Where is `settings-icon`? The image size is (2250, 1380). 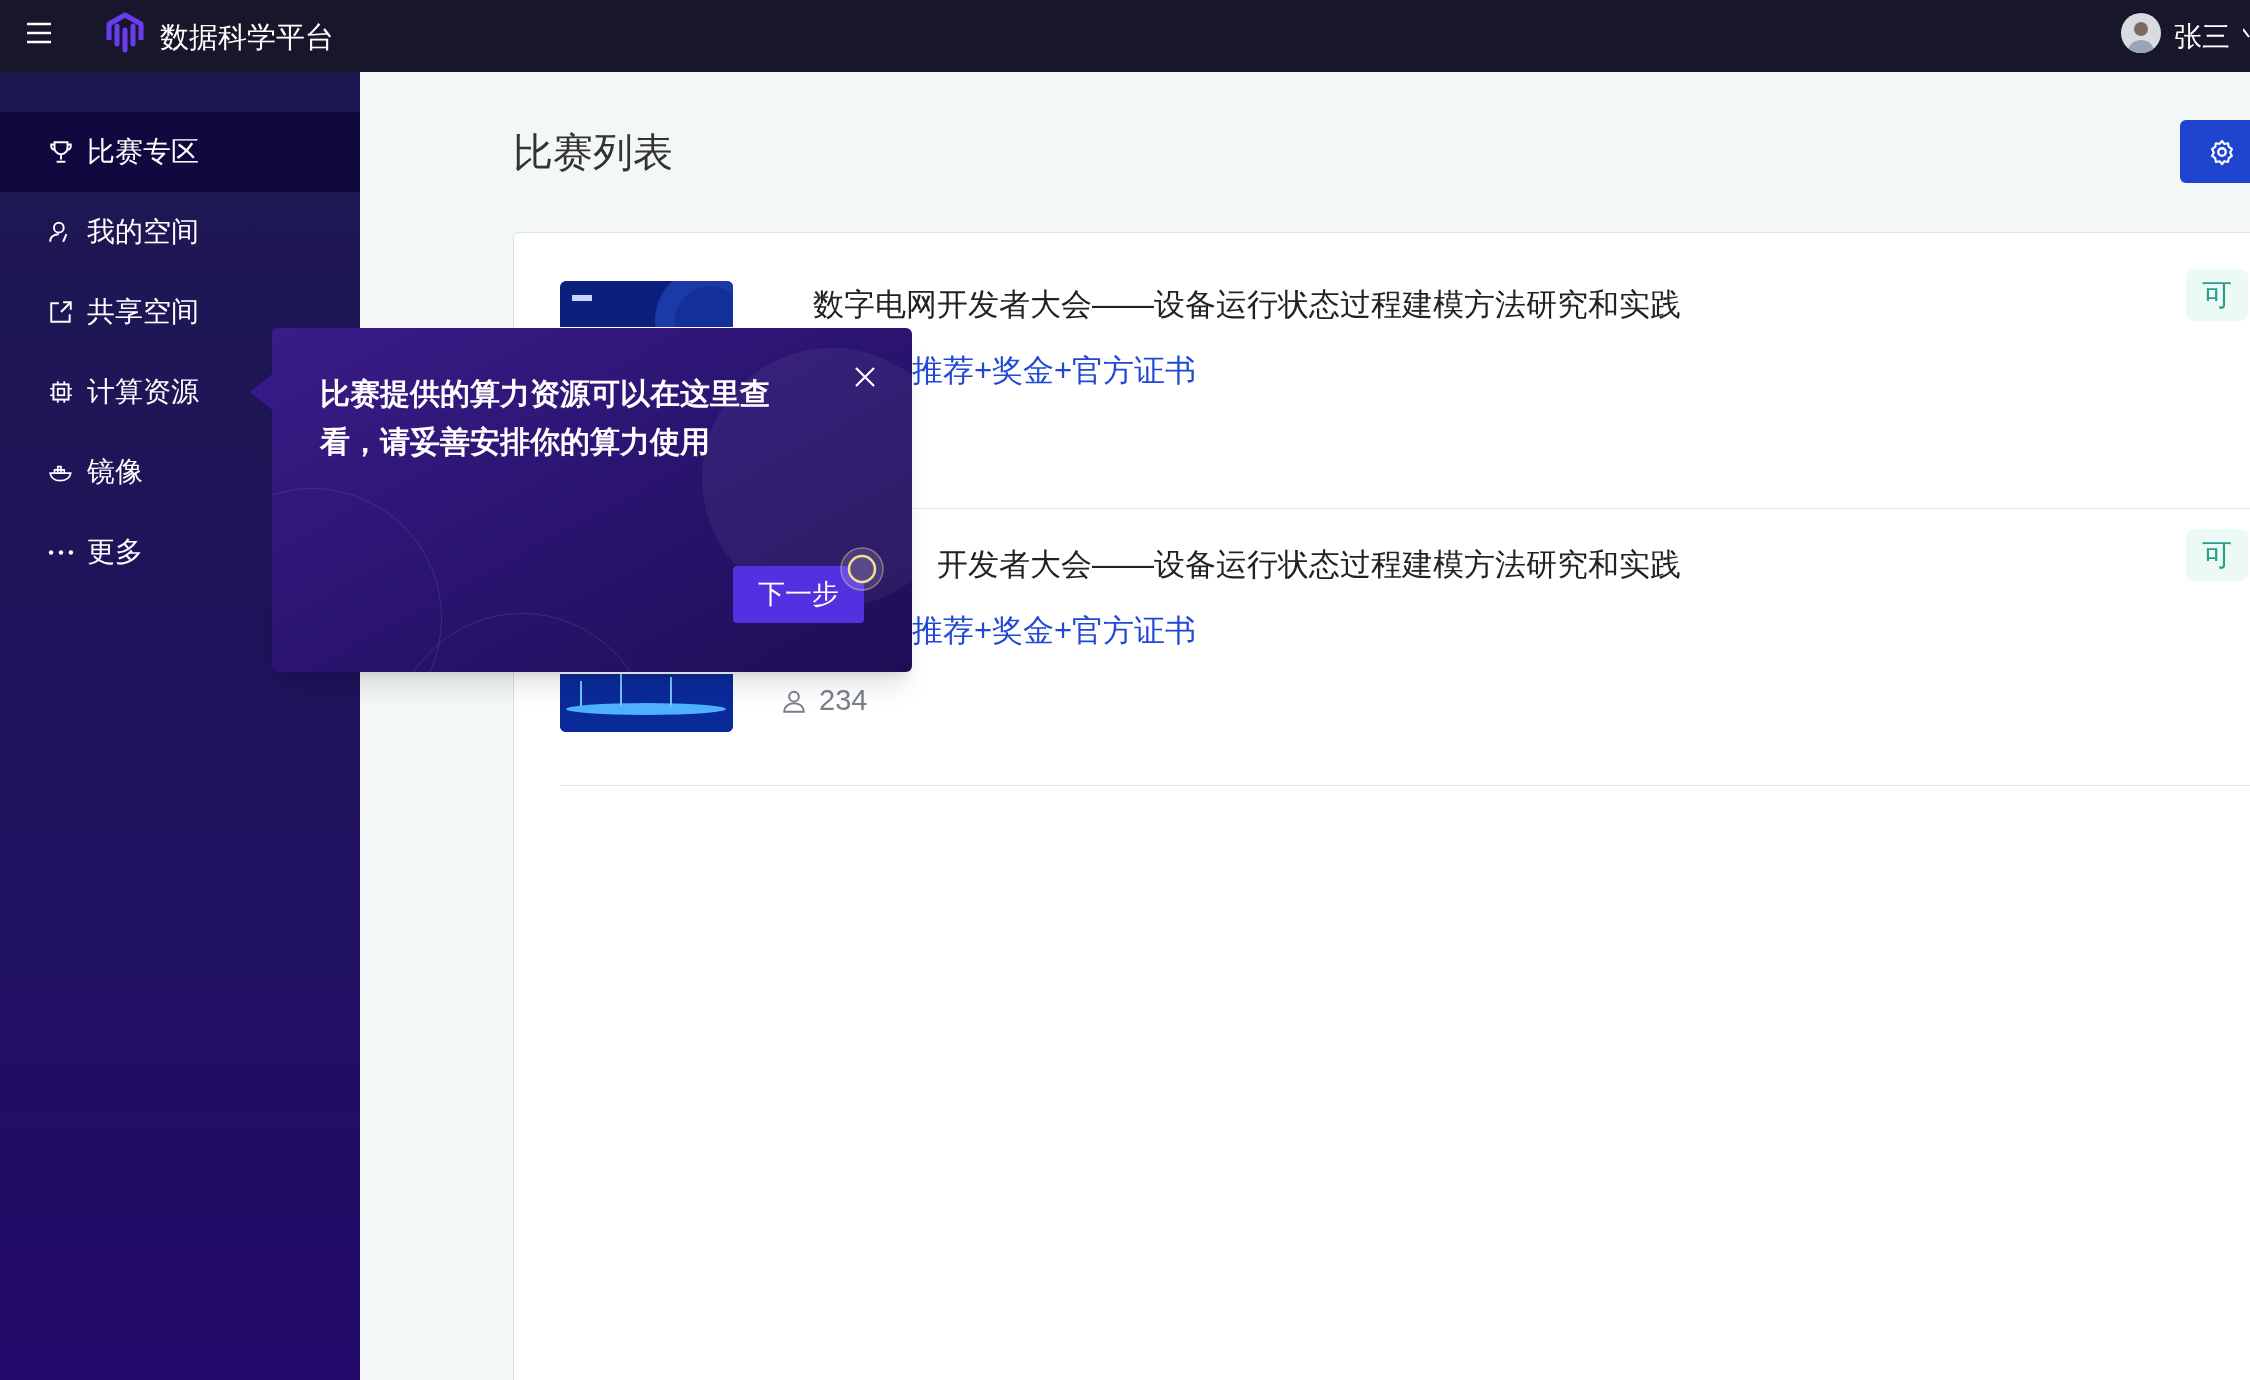 settings-icon is located at coordinates (2222, 151).